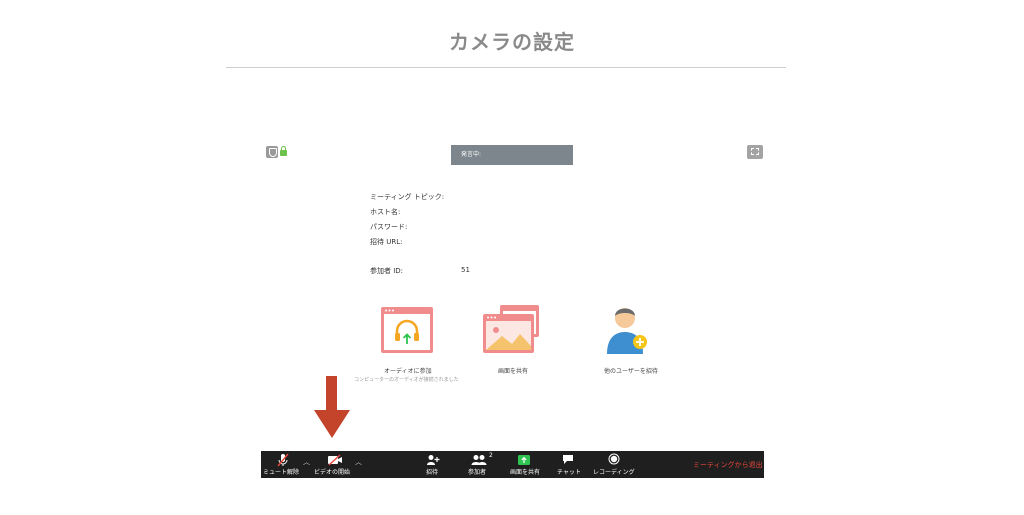 This screenshot has width=1024, height=515. I want to click on participants-count: 2, so click(491, 455).